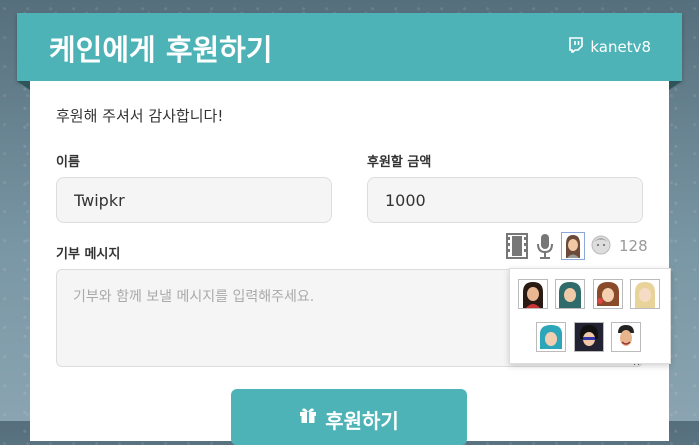 The image size is (699, 445). What do you see at coordinates (620, 47) in the screenshot?
I see `channel-name: kanetv8` at bounding box center [620, 47].